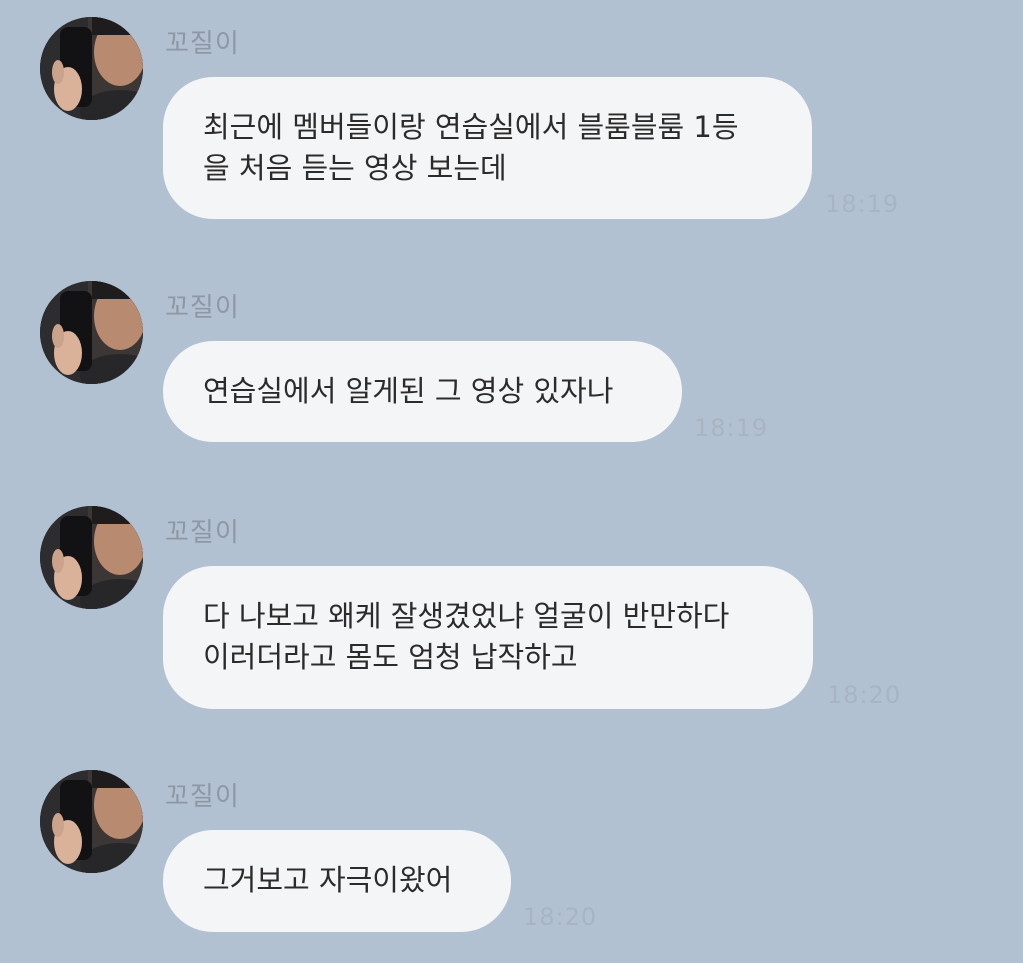 The height and width of the screenshot is (963, 1023). I want to click on message-bubble: 최근에 멤버들이랑 연습실에서 블룸블룸 1등 을 처음 듣는 영상 보는데, so click(487, 148).